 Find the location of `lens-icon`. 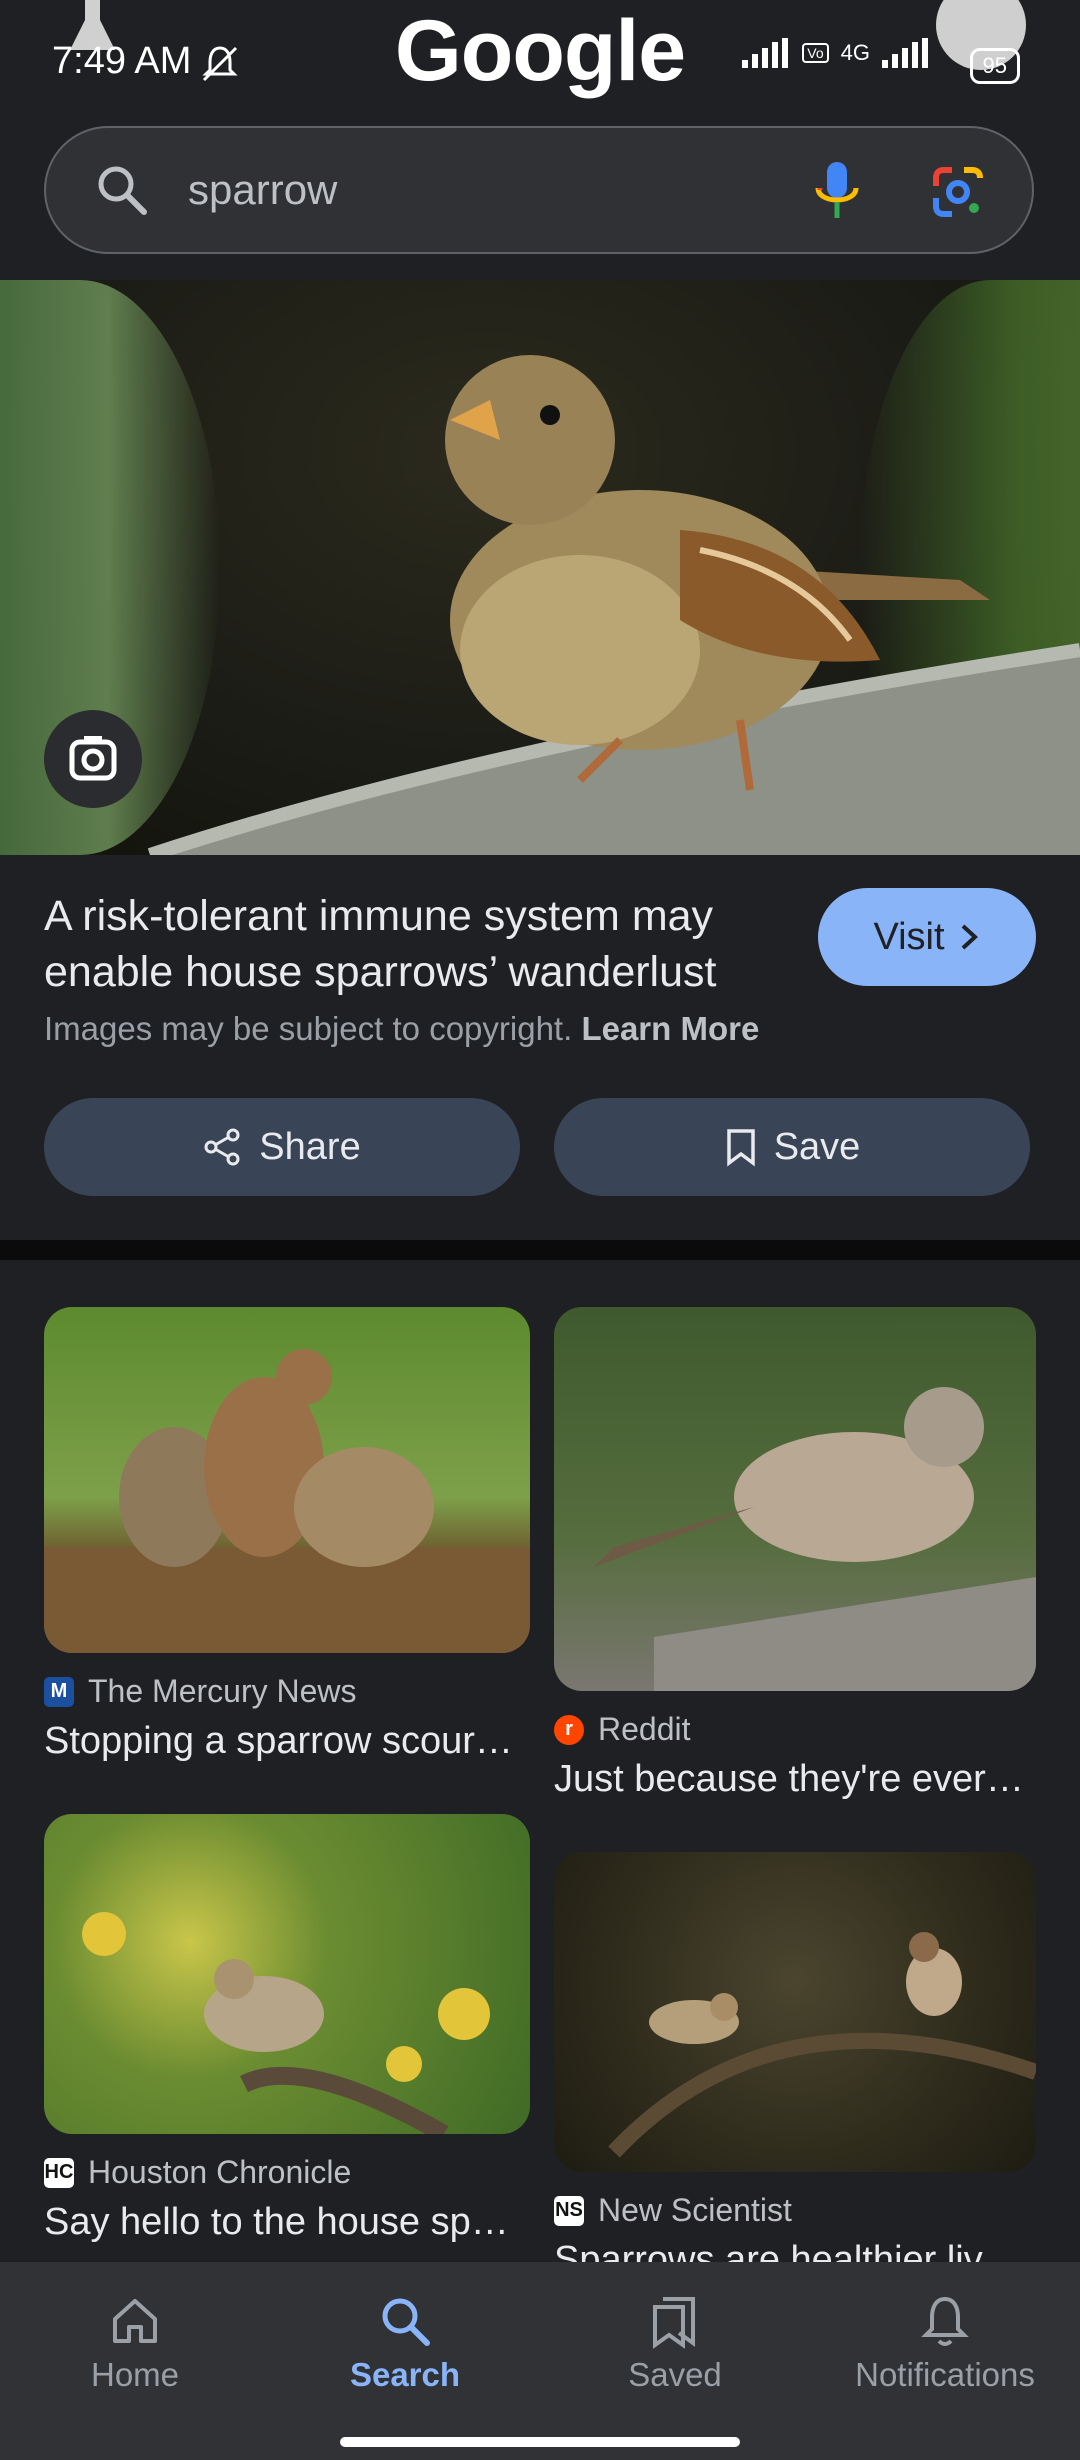

lens-icon is located at coordinates (93, 758).